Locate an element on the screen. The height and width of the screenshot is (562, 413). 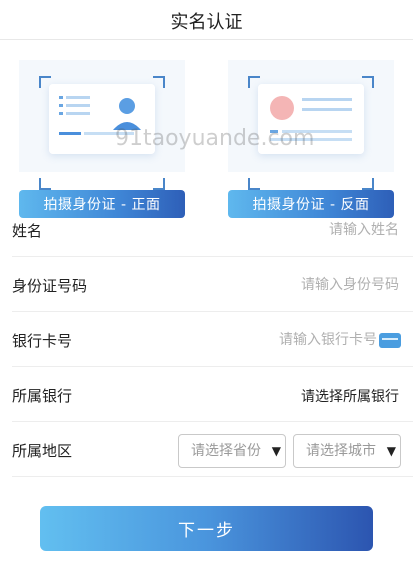
bank-card-row: 银行卡号 is located at coordinates (212, 339).